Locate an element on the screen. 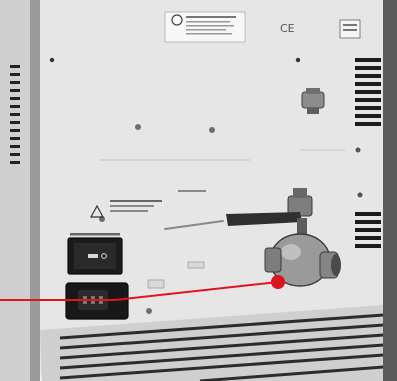 The image size is (397, 381). callout-target-dot is located at coordinates (278, 282).